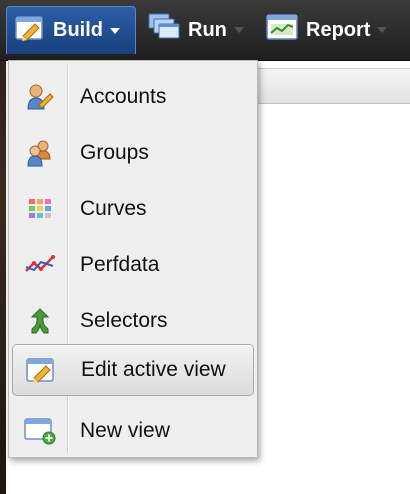 Image resolution: width=410 pixels, height=494 pixels. I want to click on menu-item-curves: Curves, so click(133, 209).